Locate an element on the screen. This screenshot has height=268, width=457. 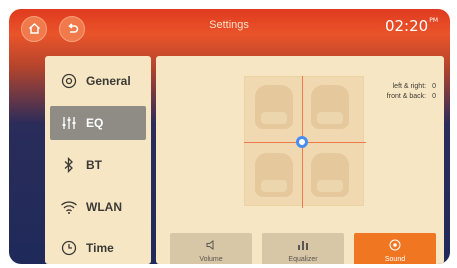
tab-label: Sound is located at coordinates (395, 259).